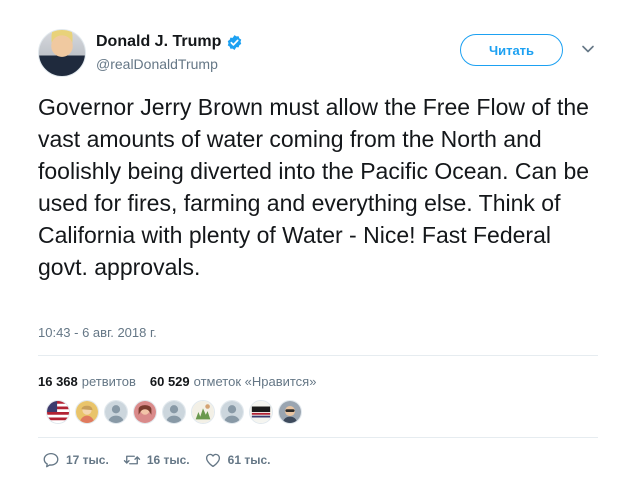  I want to click on tweet-timestamp: 10:43 - 6 авг. 2018 г., so click(97, 332).